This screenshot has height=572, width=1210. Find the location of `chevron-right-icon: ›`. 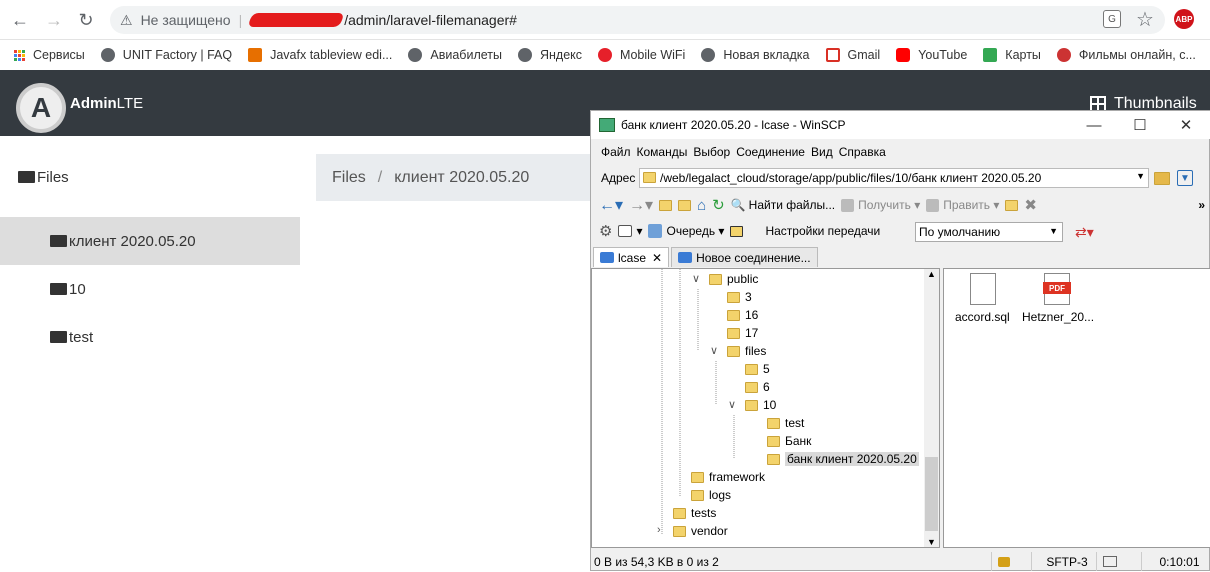

chevron-right-icon: › is located at coordinates (659, 530).